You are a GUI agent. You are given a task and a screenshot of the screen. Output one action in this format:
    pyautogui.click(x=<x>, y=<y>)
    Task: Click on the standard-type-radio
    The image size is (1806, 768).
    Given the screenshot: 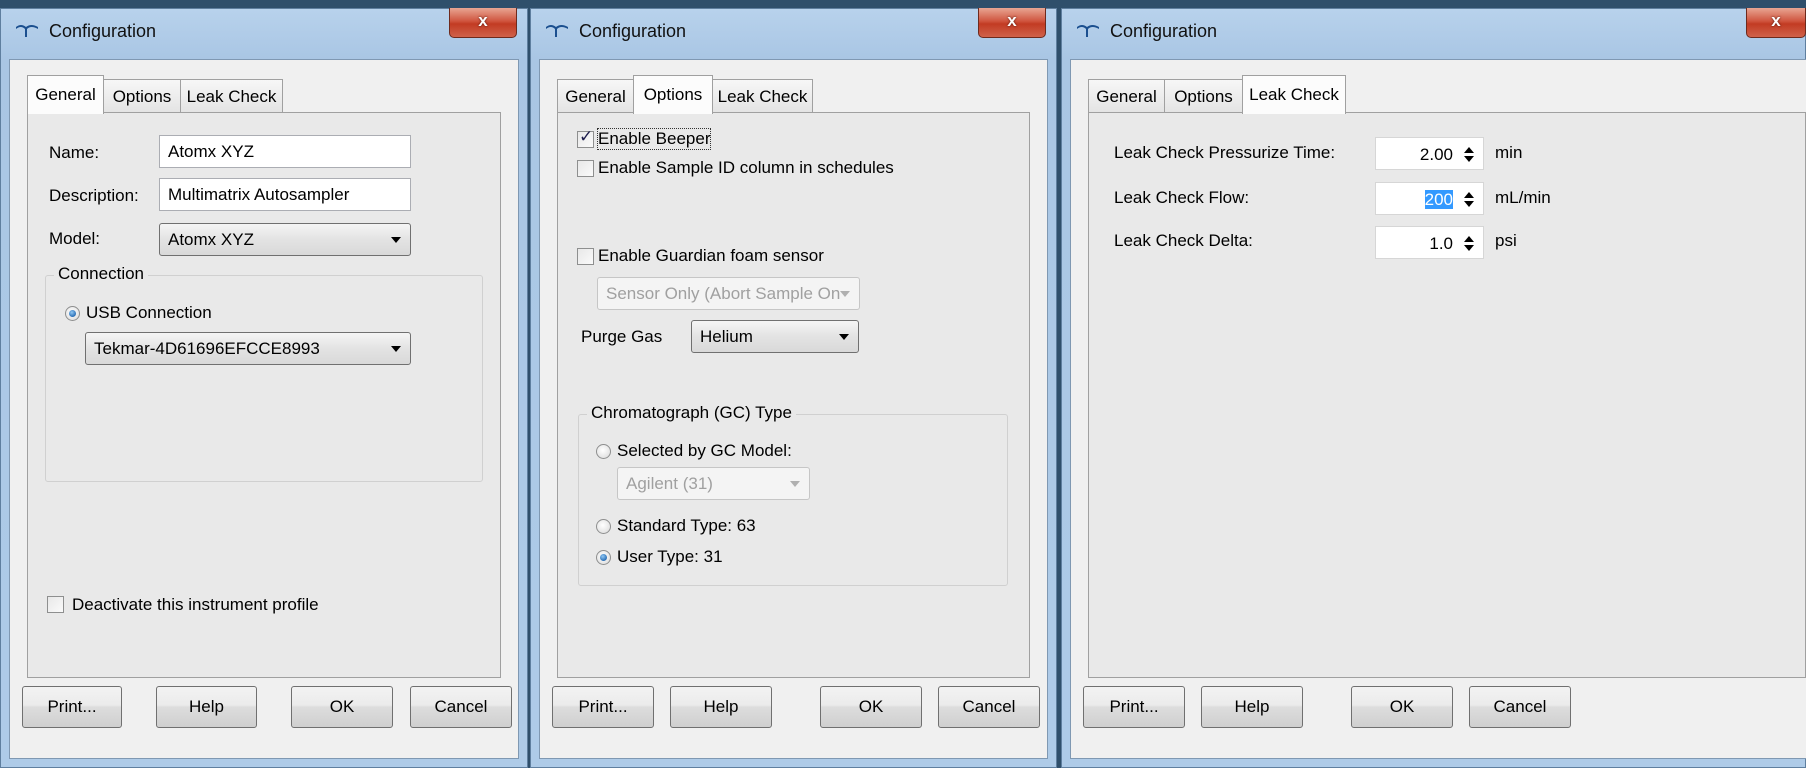 What is the action you would take?
    pyautogui.click(x=603, y=526)
    